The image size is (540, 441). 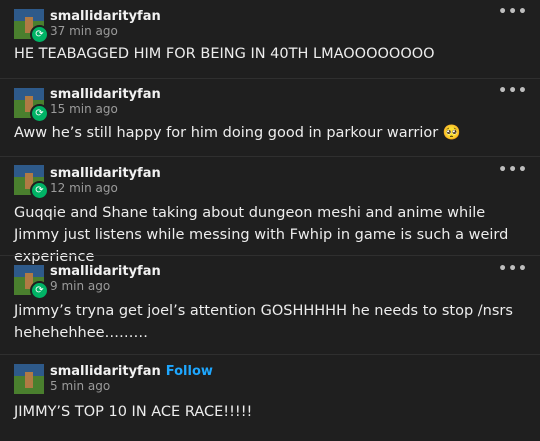 What do you see at coordinates (133, 412) in the screenshot?
I see `post-text: JIMMY’S TOP 10 IN ACE RACE!!!!!` at bounding box center [133, 412].